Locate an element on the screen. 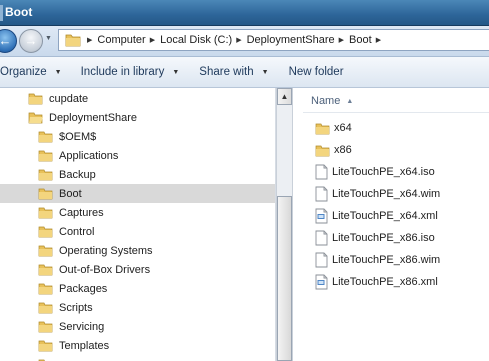  tree-item-label: Captures is located at coordinates (81, 212).